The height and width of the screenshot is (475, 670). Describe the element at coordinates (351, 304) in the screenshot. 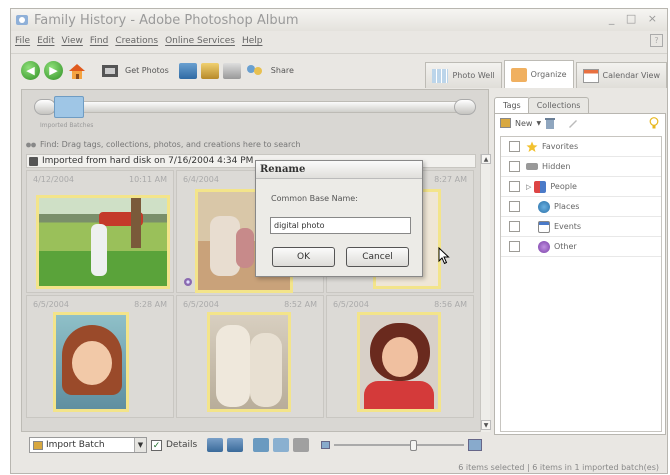

I see `photo-date: 6/5/2004` at that location.